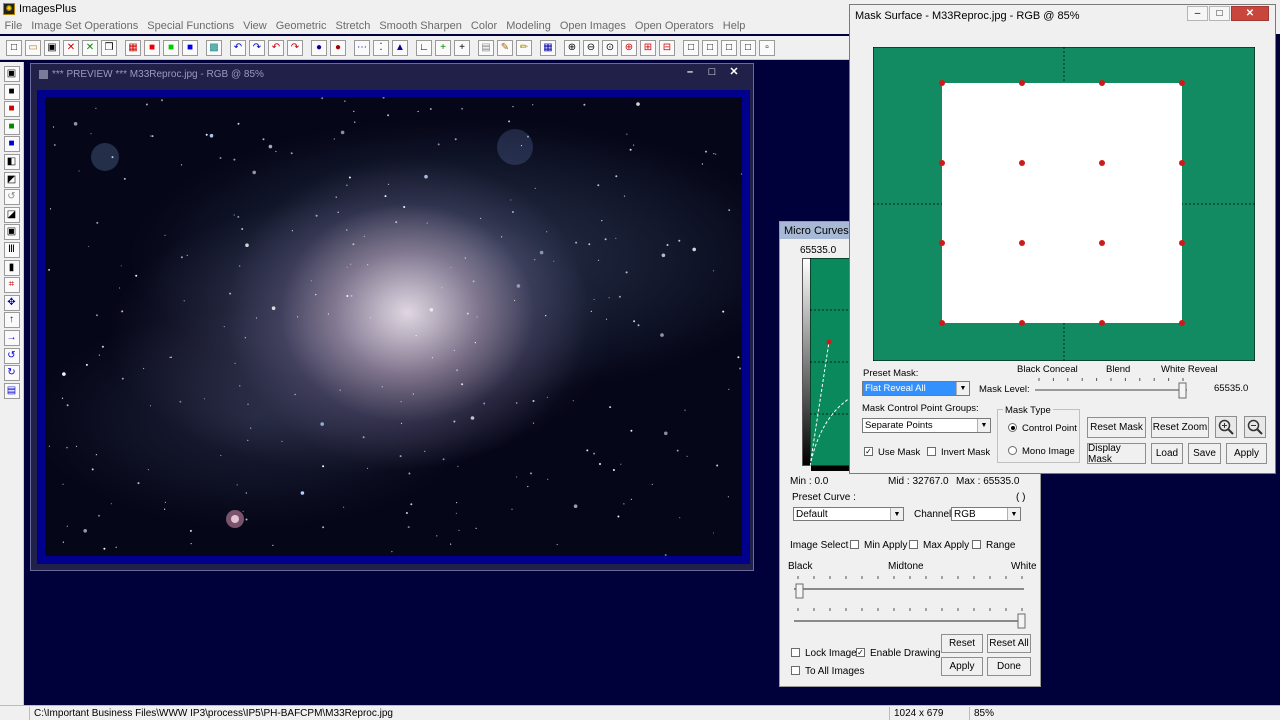 The width and height of the screenshot is (1280, 720). I want to click on redo-icon: ↷, so click(257, 47).